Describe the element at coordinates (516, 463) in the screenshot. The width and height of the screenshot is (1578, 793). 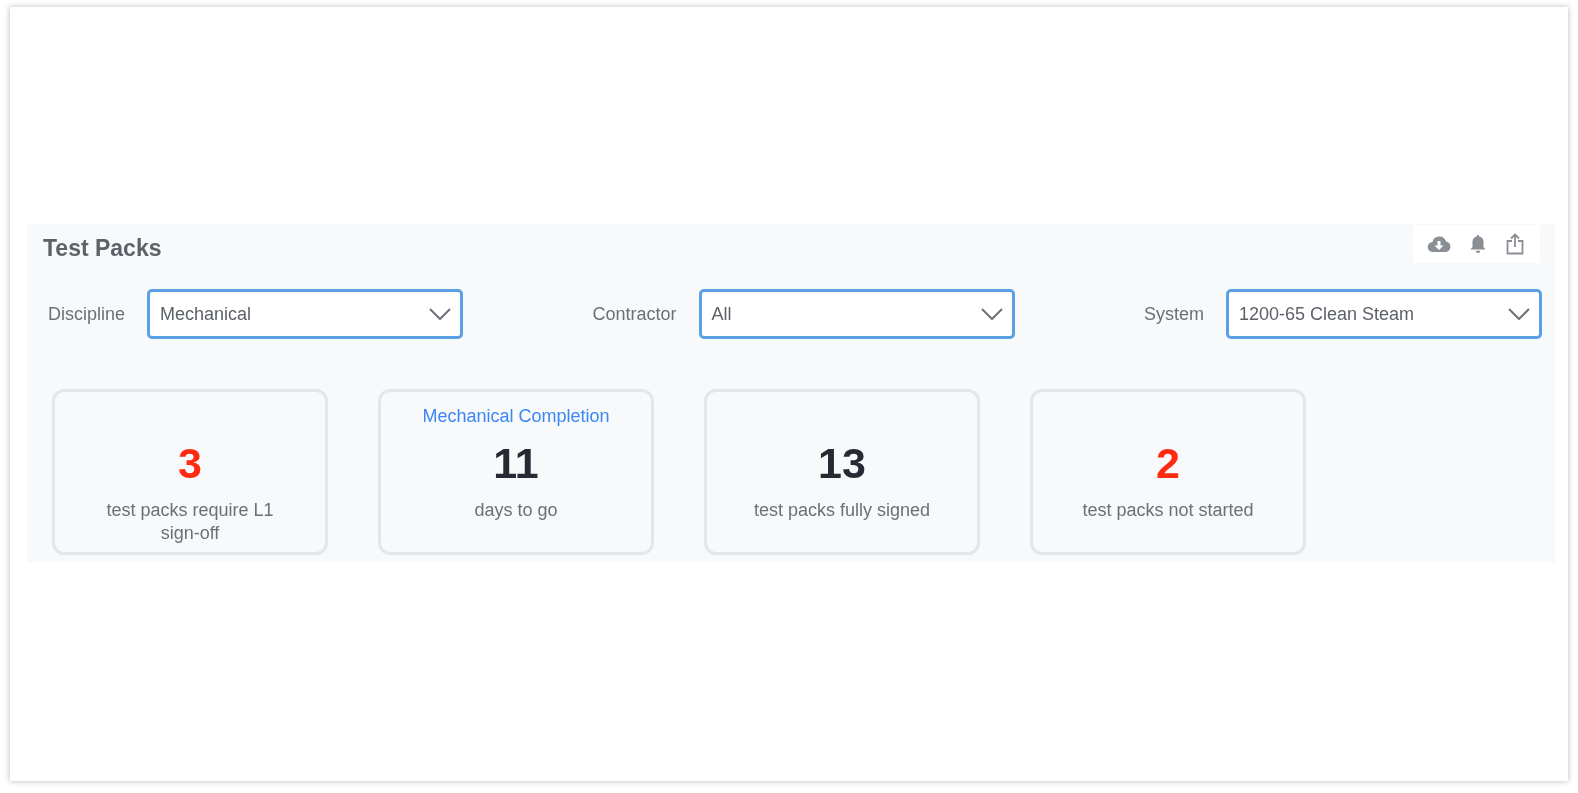
I see `stat-value: 11` at that location.